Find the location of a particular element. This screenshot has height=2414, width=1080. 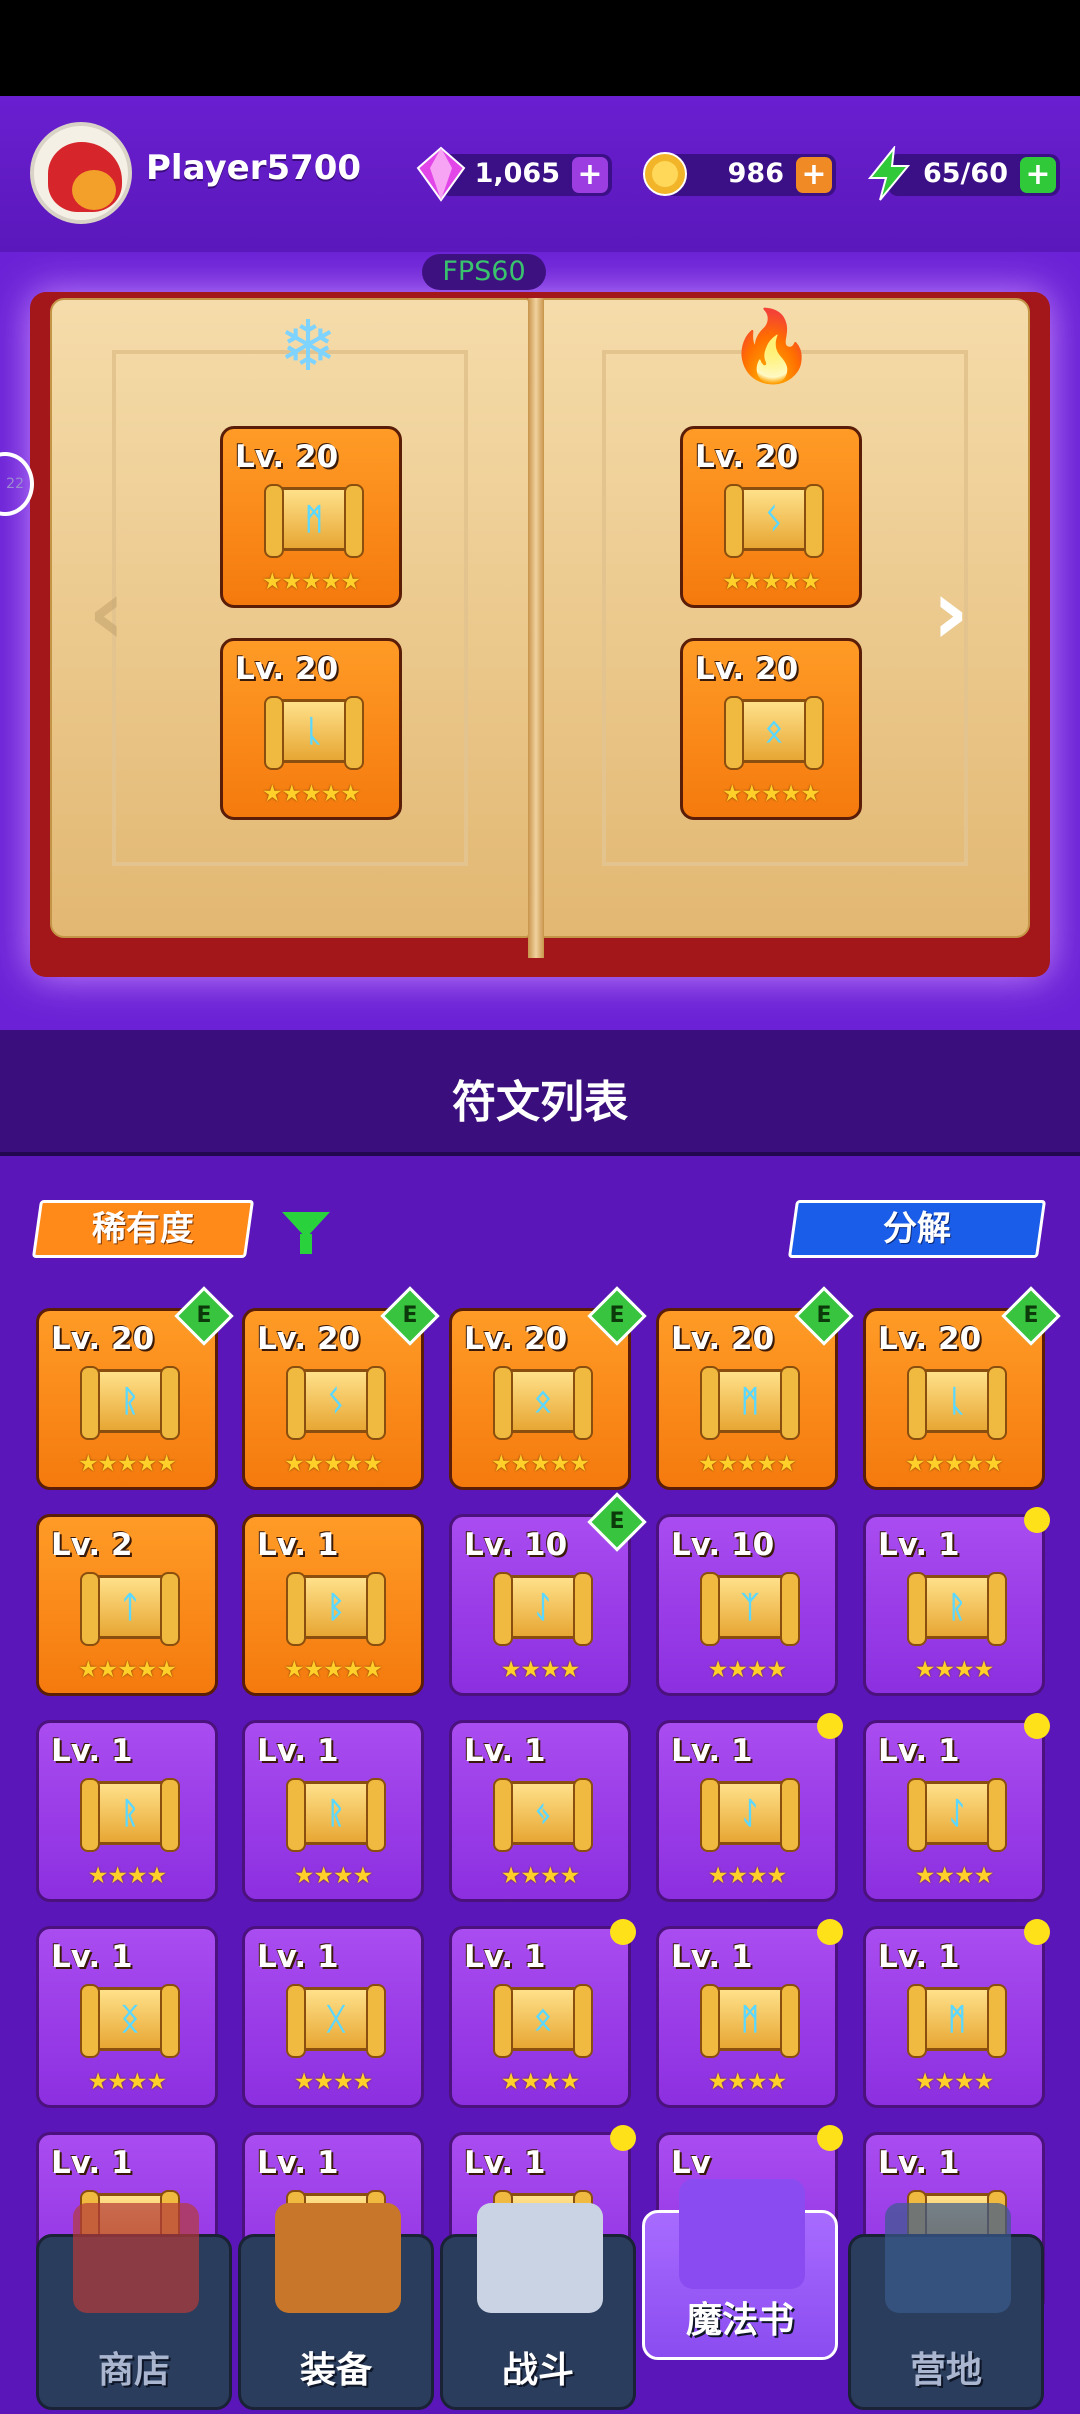

rune-card: Lv. 20 ᛊ ★★★★★ E is located at coordinates (341, 1388).